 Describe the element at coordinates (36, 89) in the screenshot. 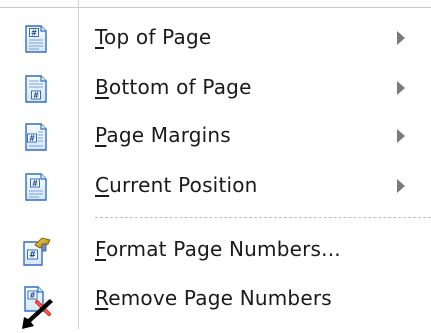

I see `page-number-bottom-icon: #` at that location.